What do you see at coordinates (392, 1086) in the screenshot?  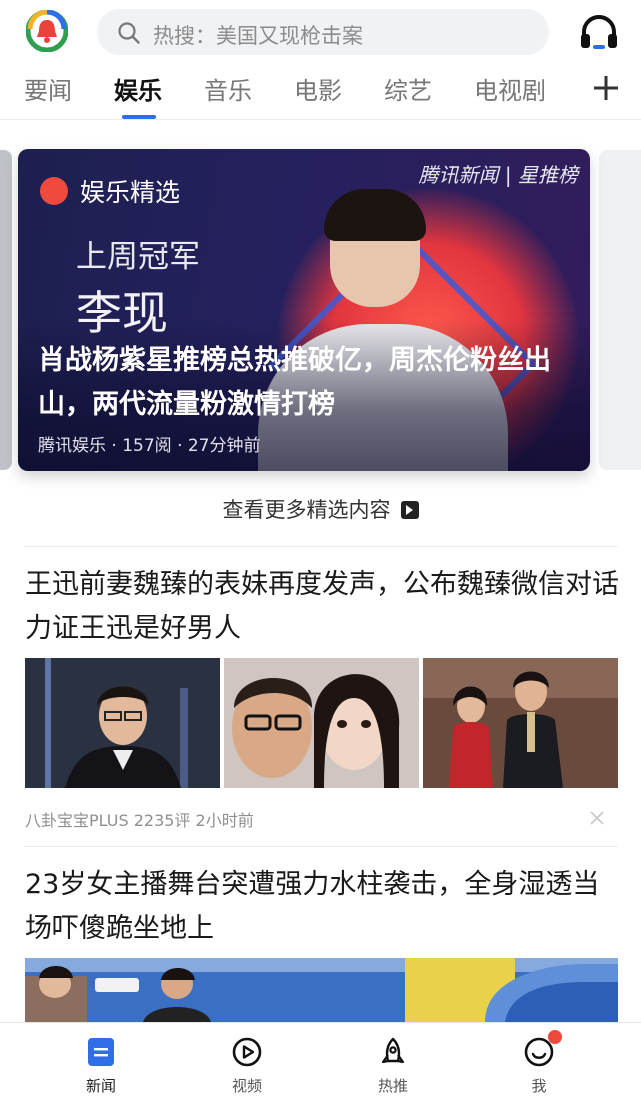 I see `nav-hot-label: 热推` at bounding box center [392, 1086].